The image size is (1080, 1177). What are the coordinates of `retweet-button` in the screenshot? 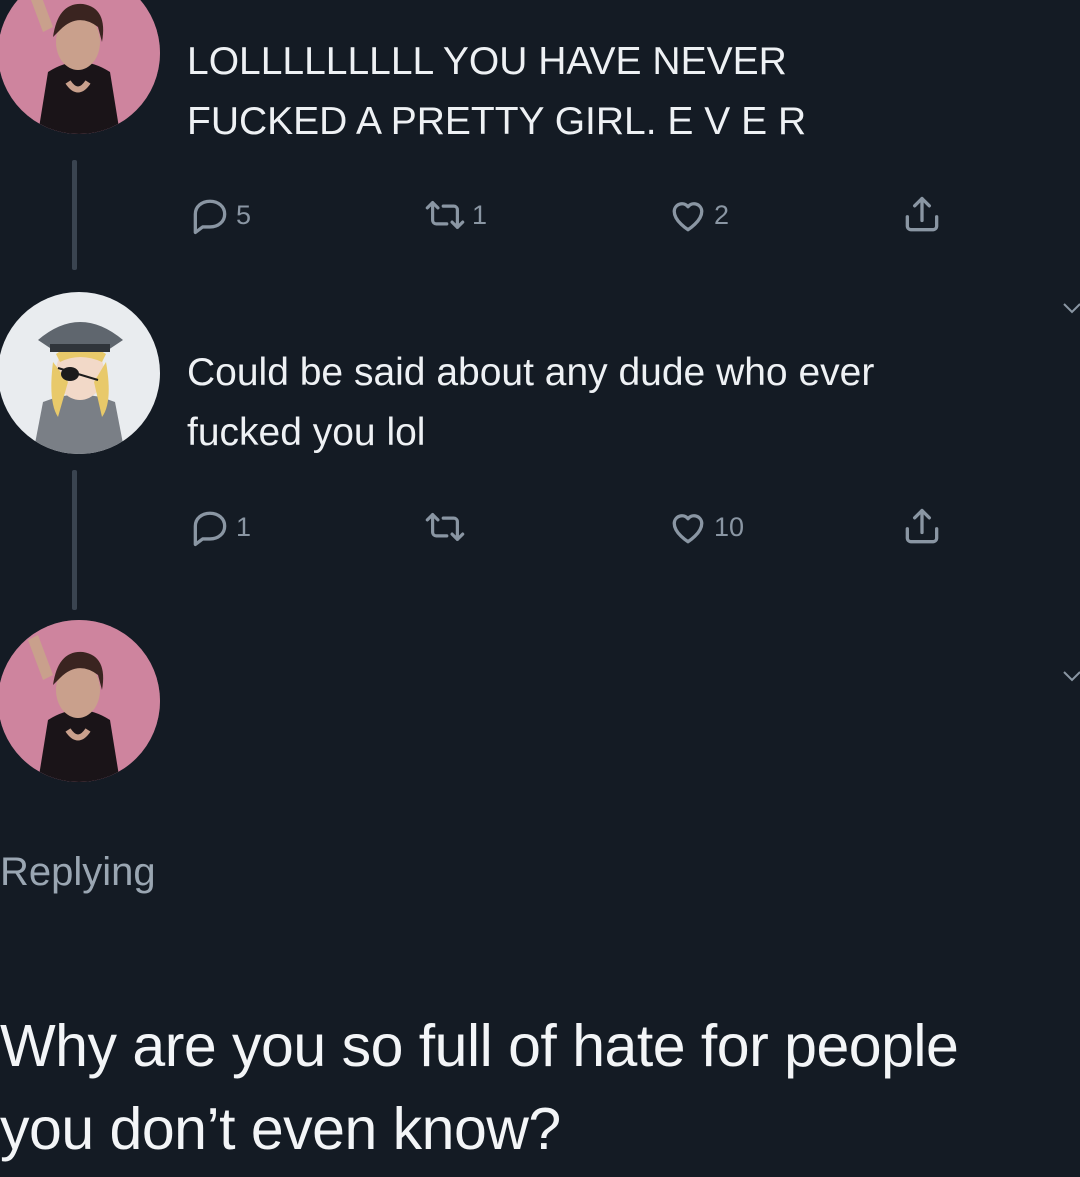 It's located at (447, 527).